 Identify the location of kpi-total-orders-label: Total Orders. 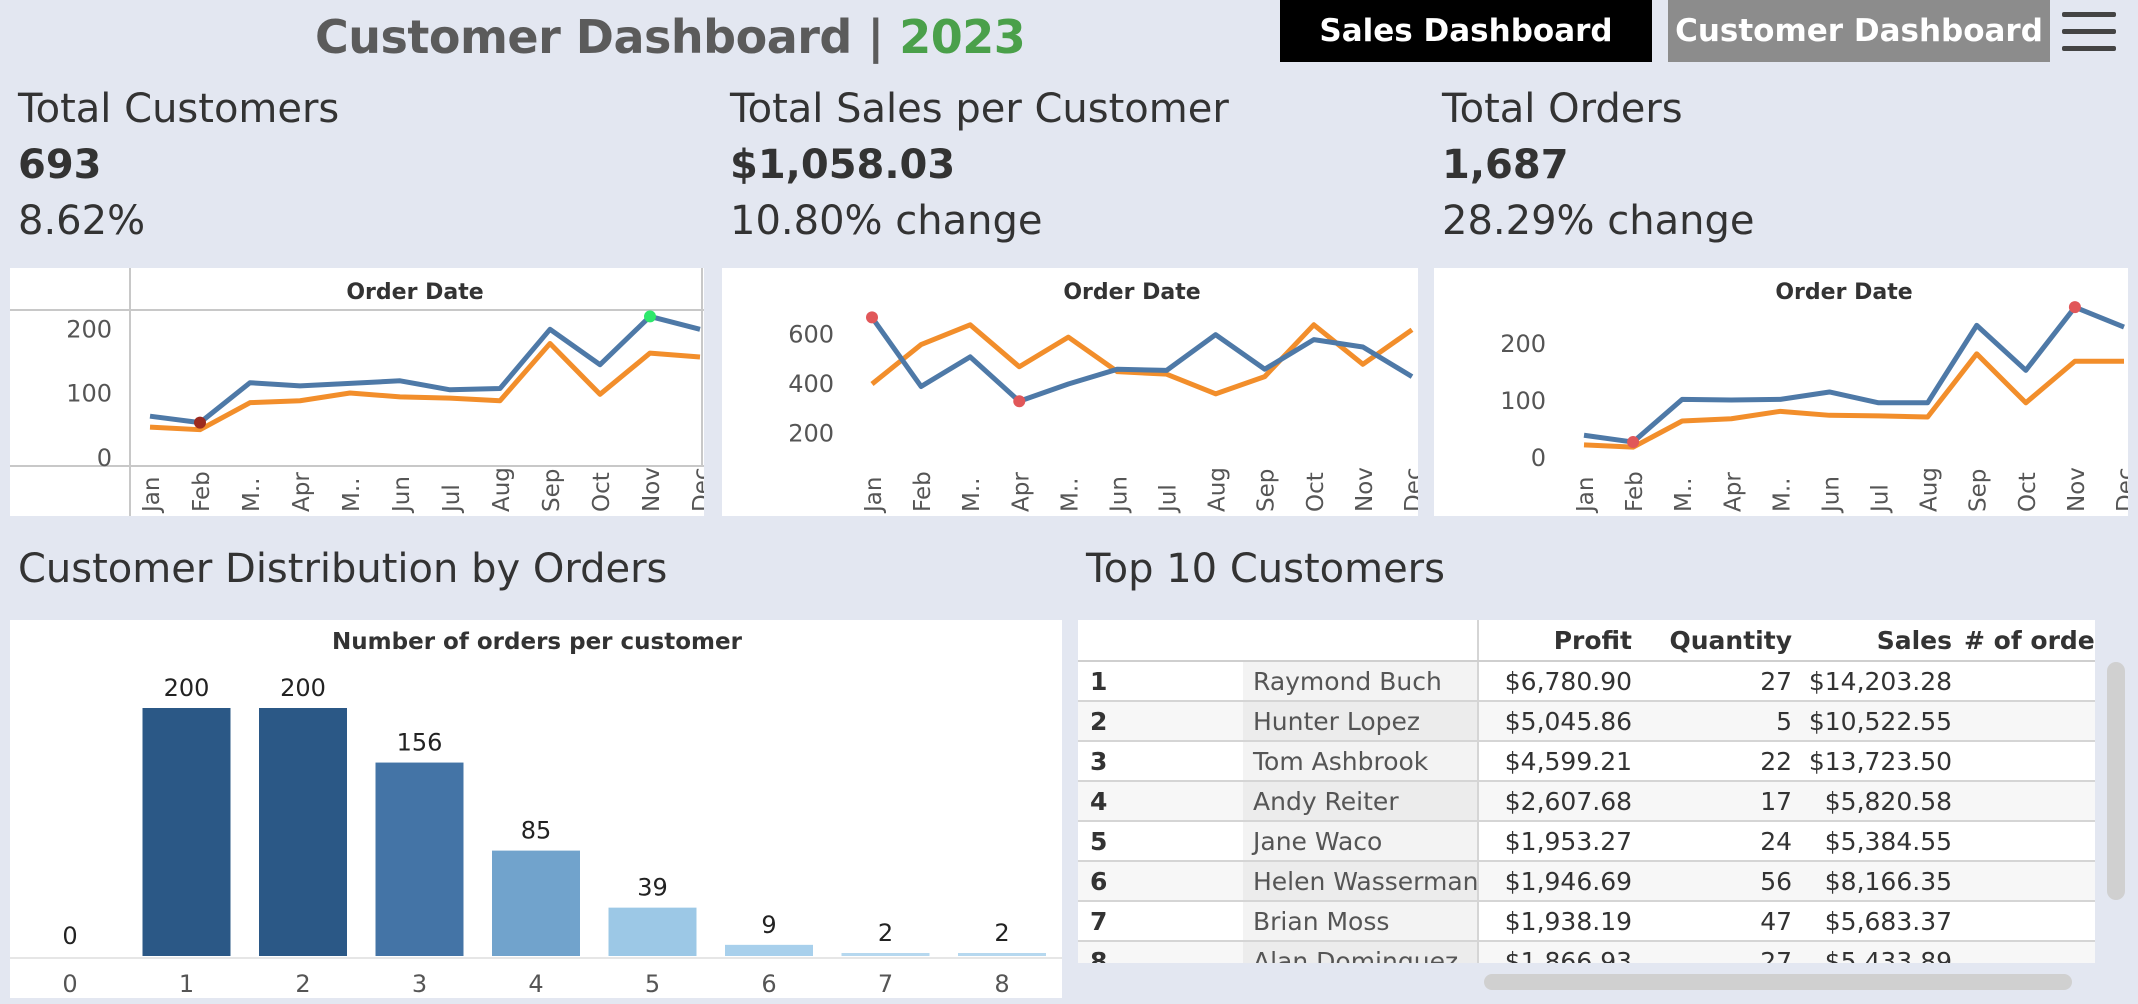
(1562, 109).